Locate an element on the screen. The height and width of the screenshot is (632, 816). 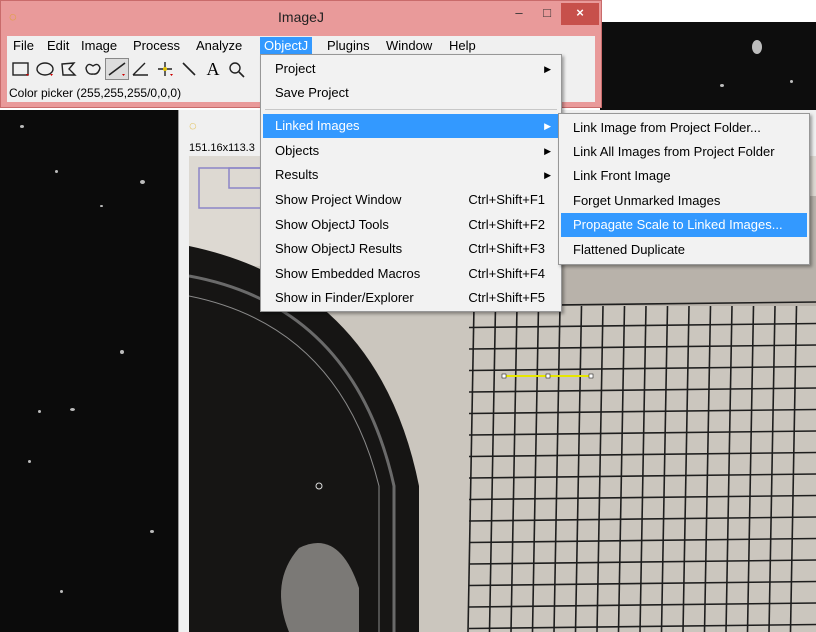
menuitem-objects: Objects ▶ is located at coordinates (411, 151).